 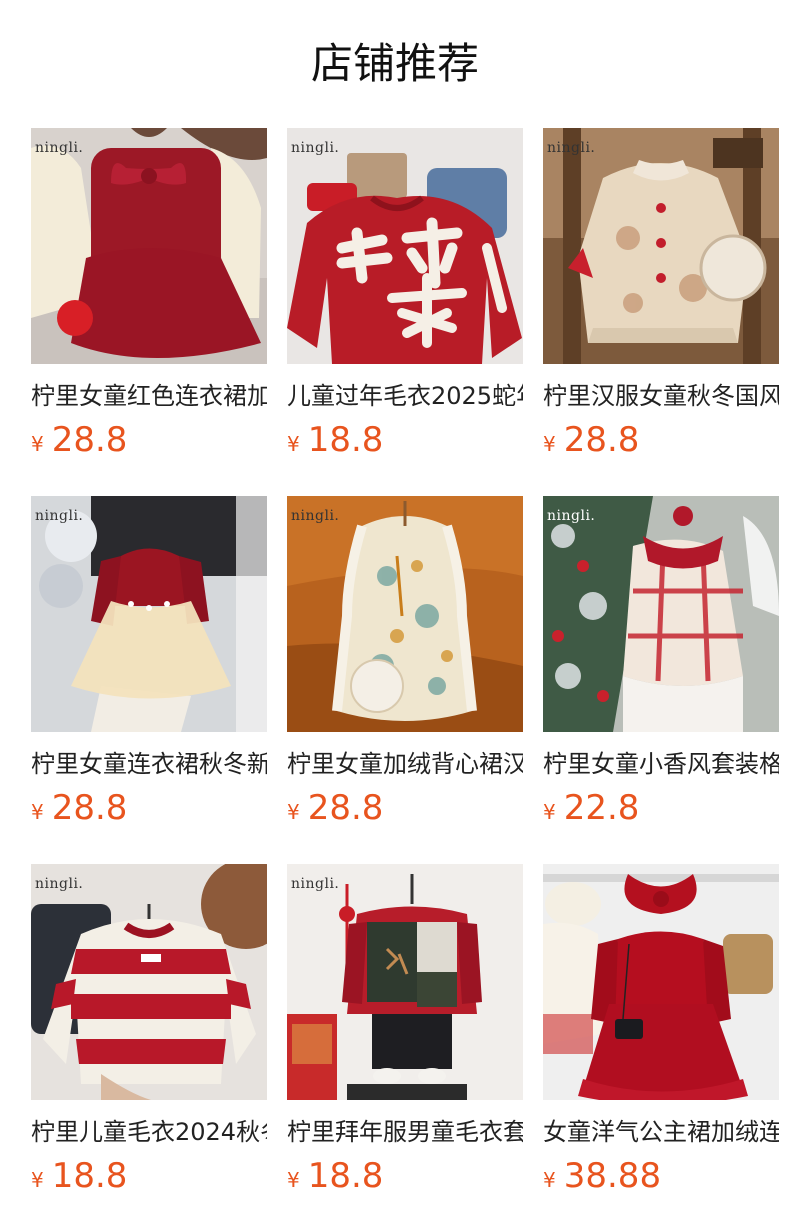 I want to click on product-card: ningli. 柠里汉服女童秋冬国风加绒外套 ¥28.8, so click(x=661, y=312).